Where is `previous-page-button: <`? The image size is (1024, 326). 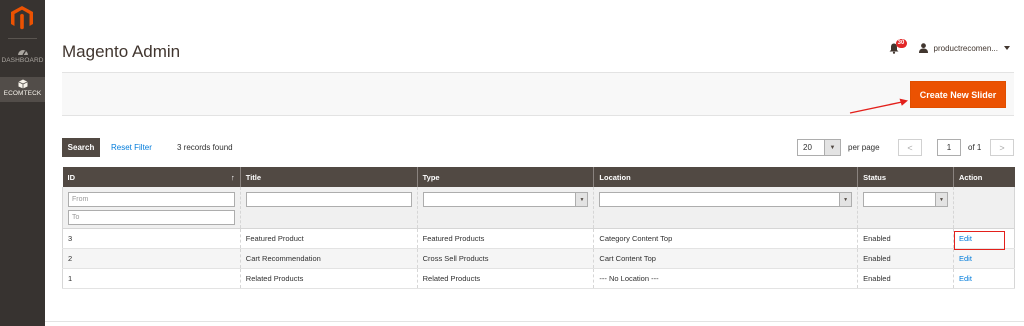
previous-page-button: < is located at coordinates (910, 147).